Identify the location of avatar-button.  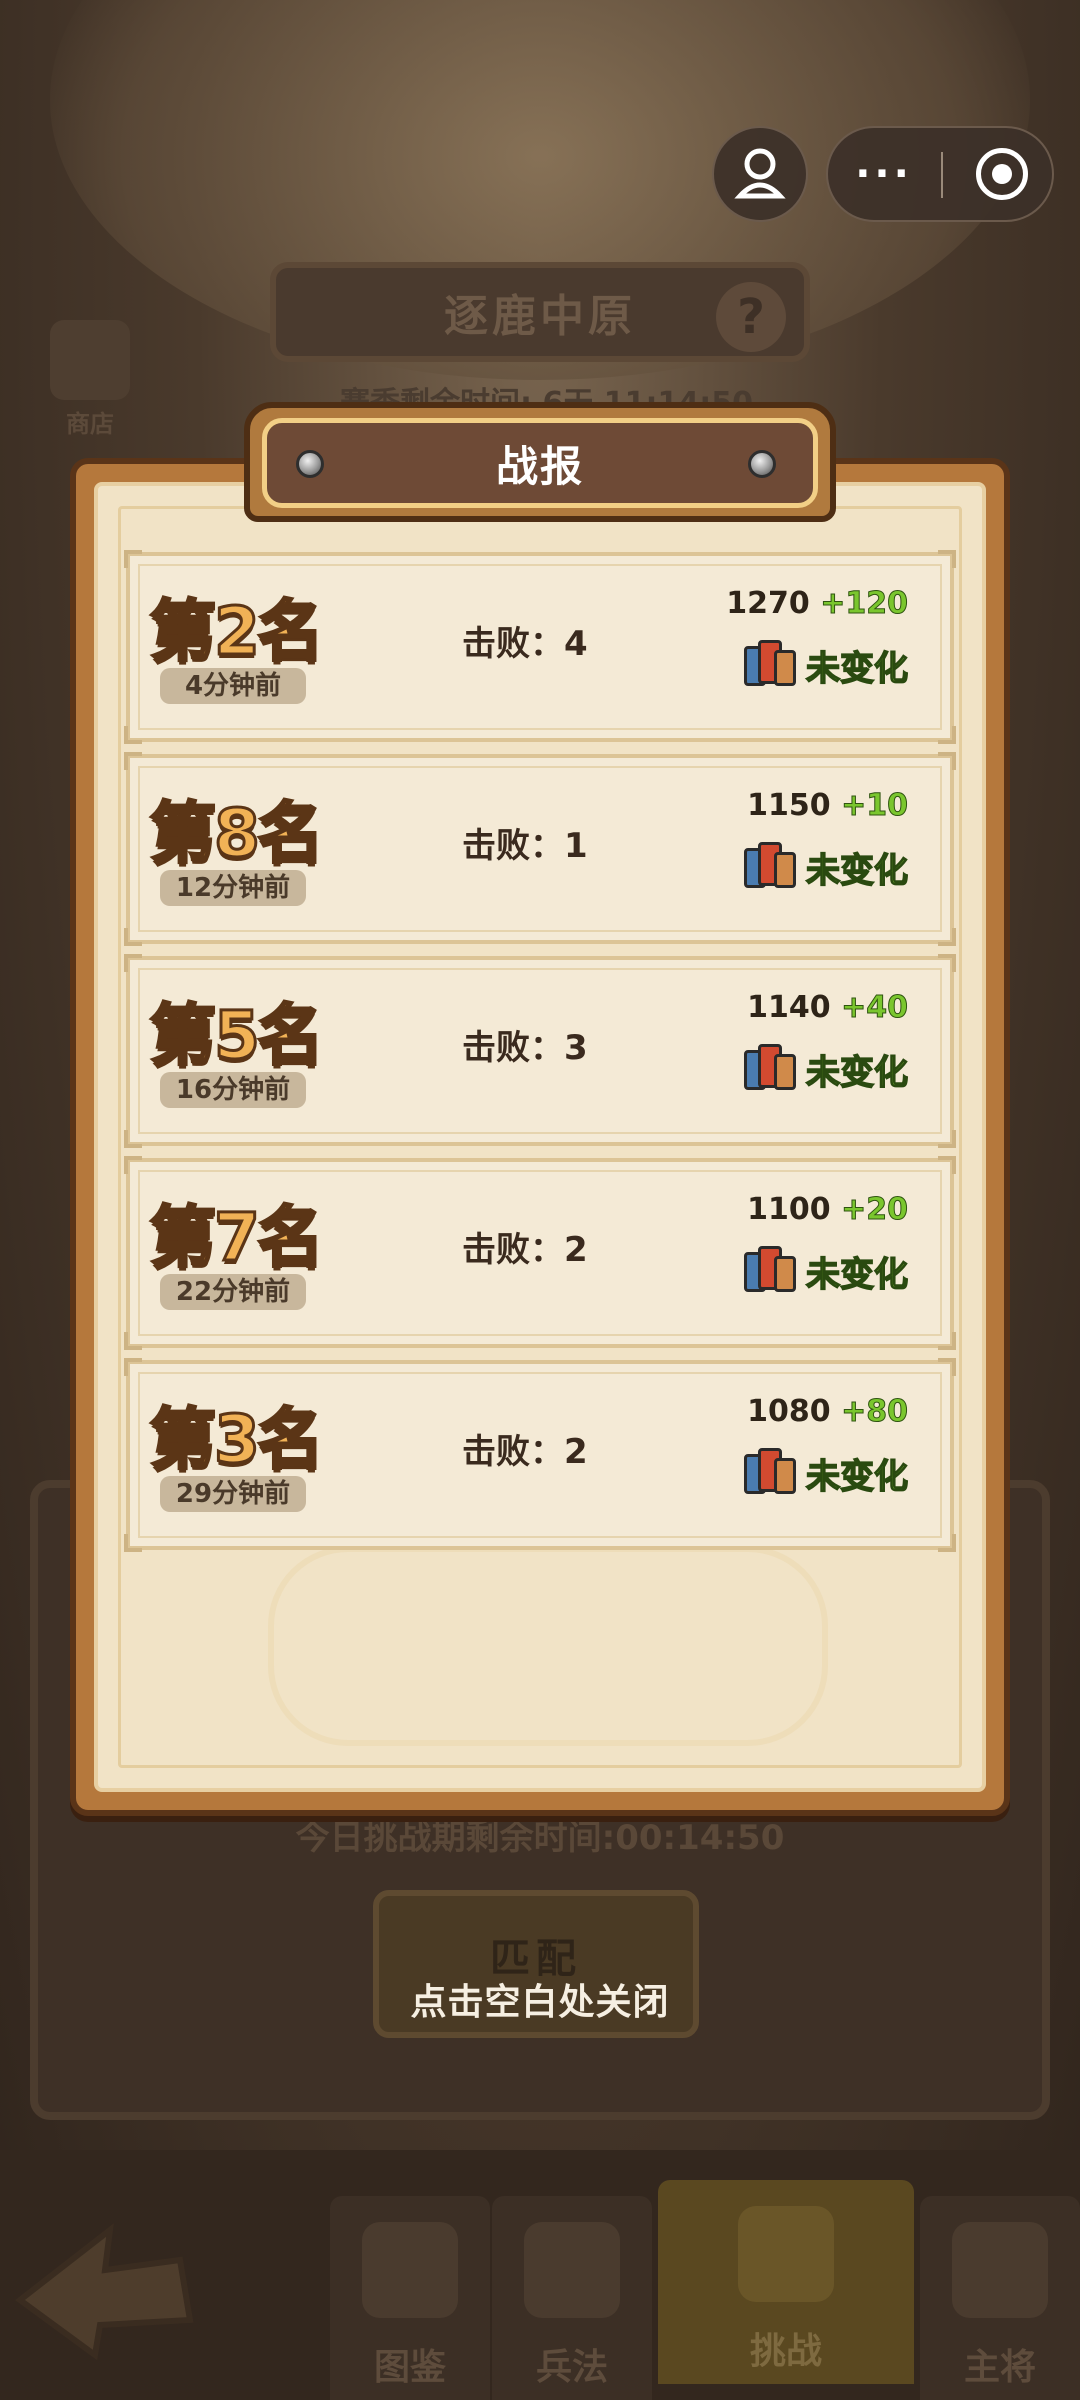
(760, 174).